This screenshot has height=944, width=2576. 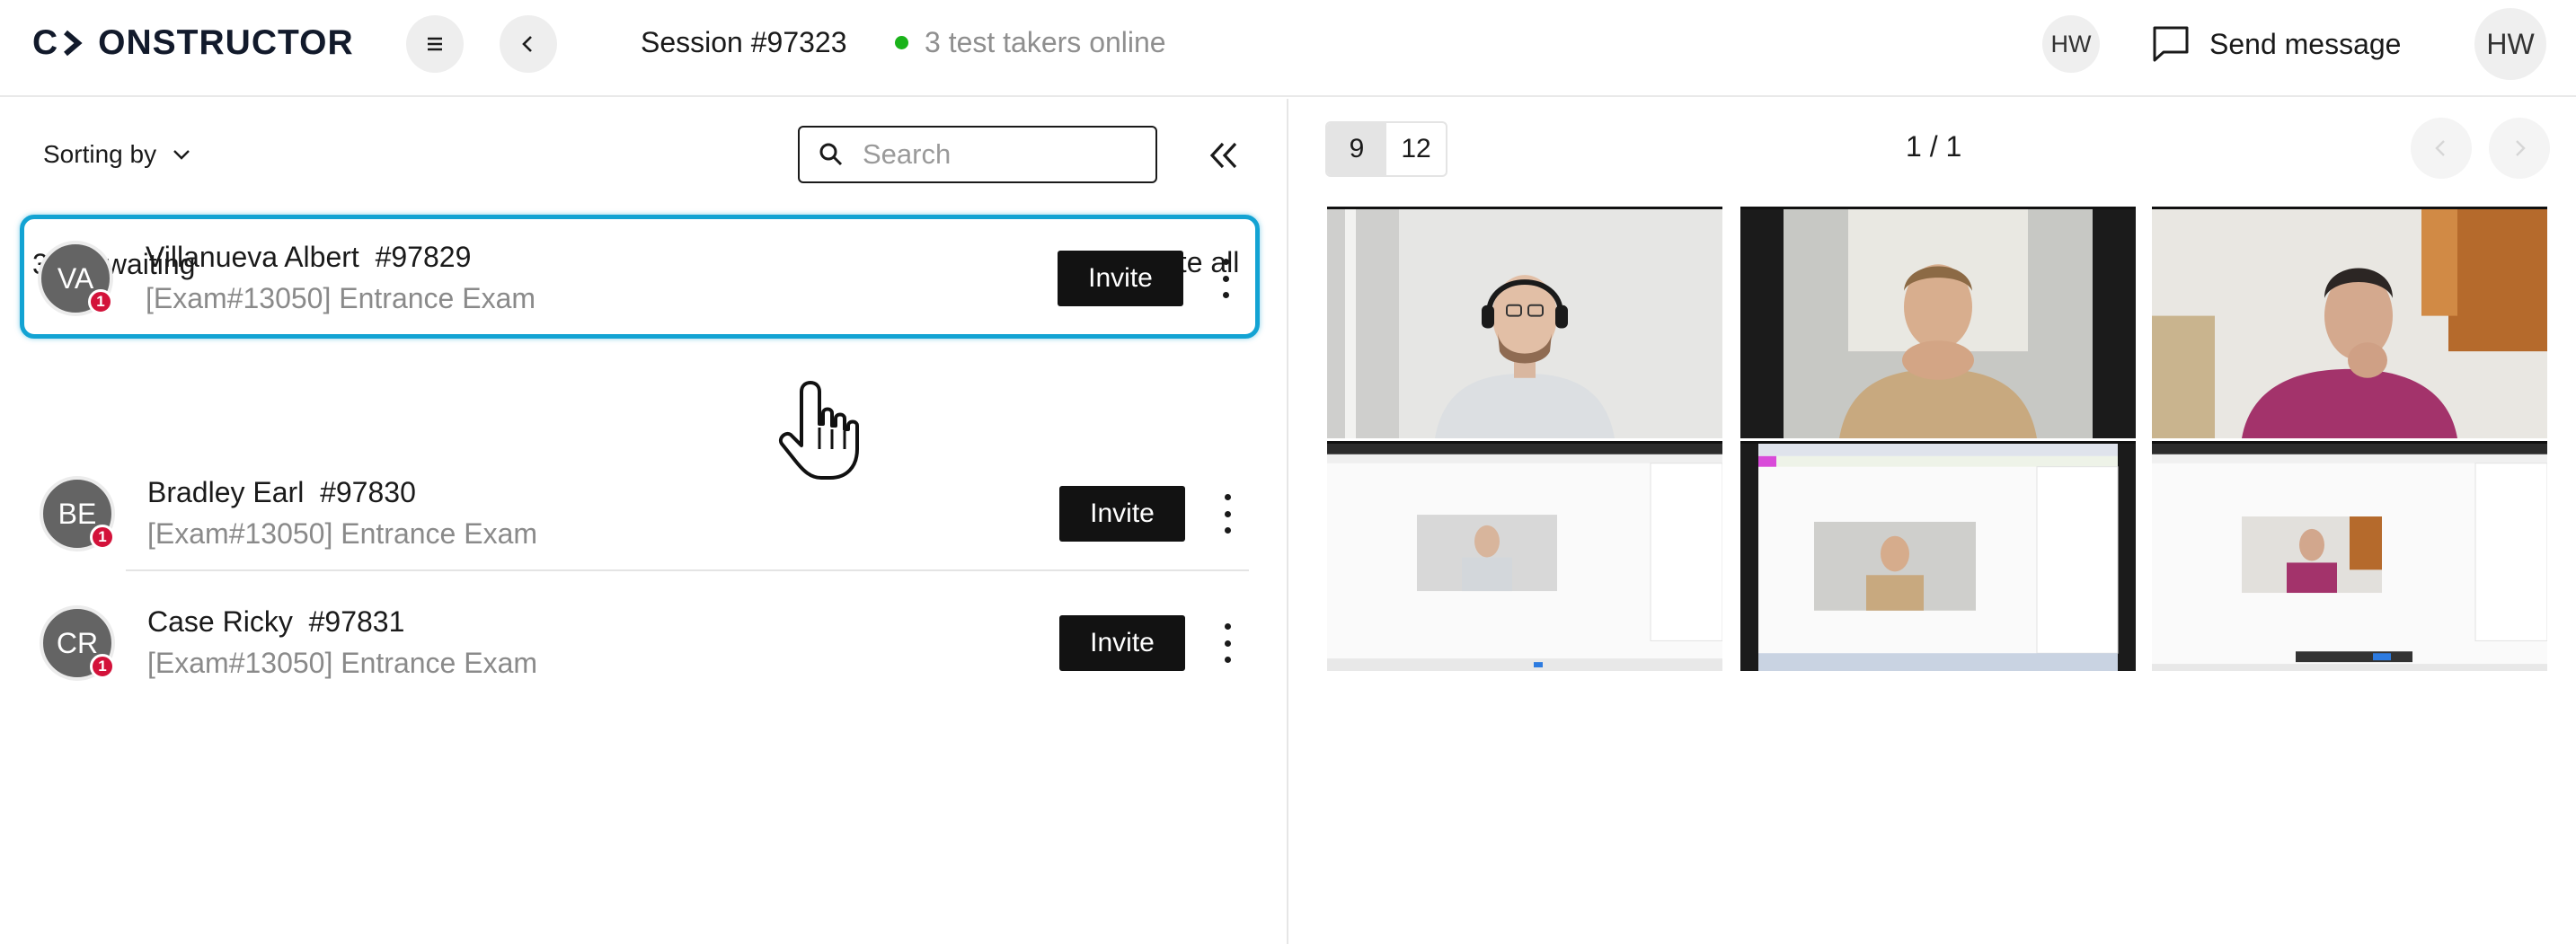 I want to click on online-status-text: 3 test takers online, so click(x=1046, y=42).